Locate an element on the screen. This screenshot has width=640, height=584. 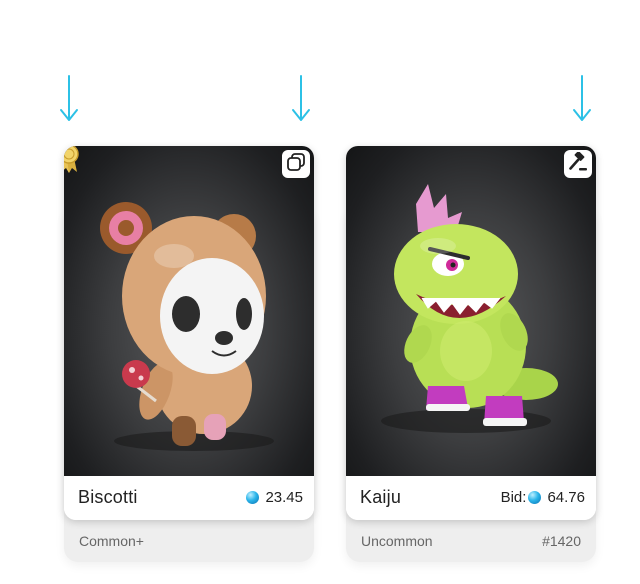
gavel-icon is located at coordinates (578, 163).